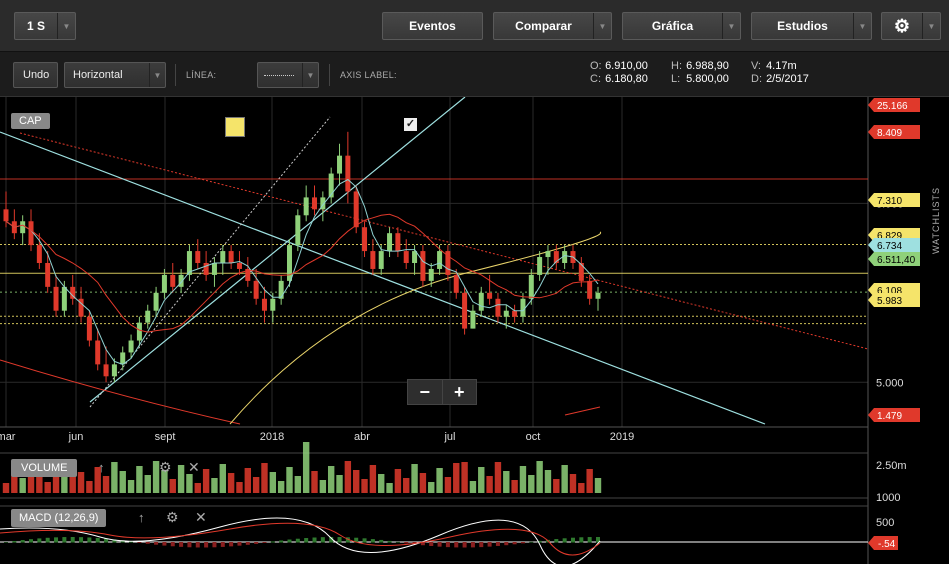 This screenshot has width=949, height=564. I want to click on close-value: 6.180,80, so click(626, 79).